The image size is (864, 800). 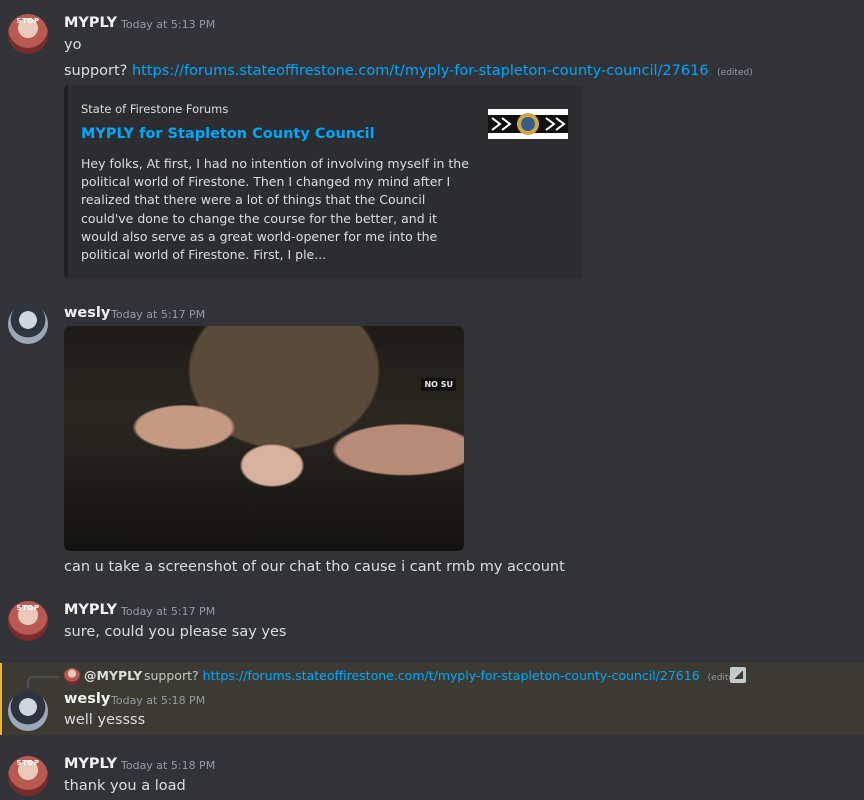 I want to click on reply-avatar, so click(x=72, y=676).